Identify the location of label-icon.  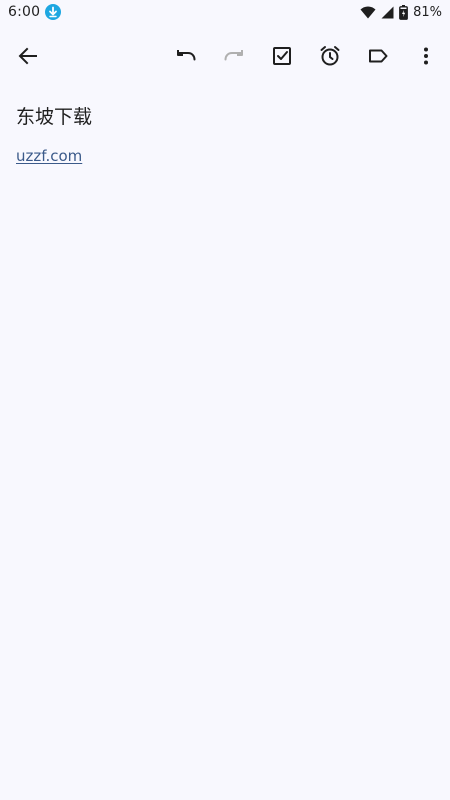
(378, 56).